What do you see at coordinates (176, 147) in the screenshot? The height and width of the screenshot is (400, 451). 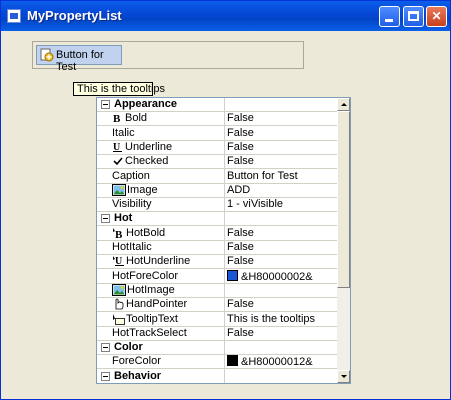 I see `property-name: U Underline` at bounding box center [176, 147].